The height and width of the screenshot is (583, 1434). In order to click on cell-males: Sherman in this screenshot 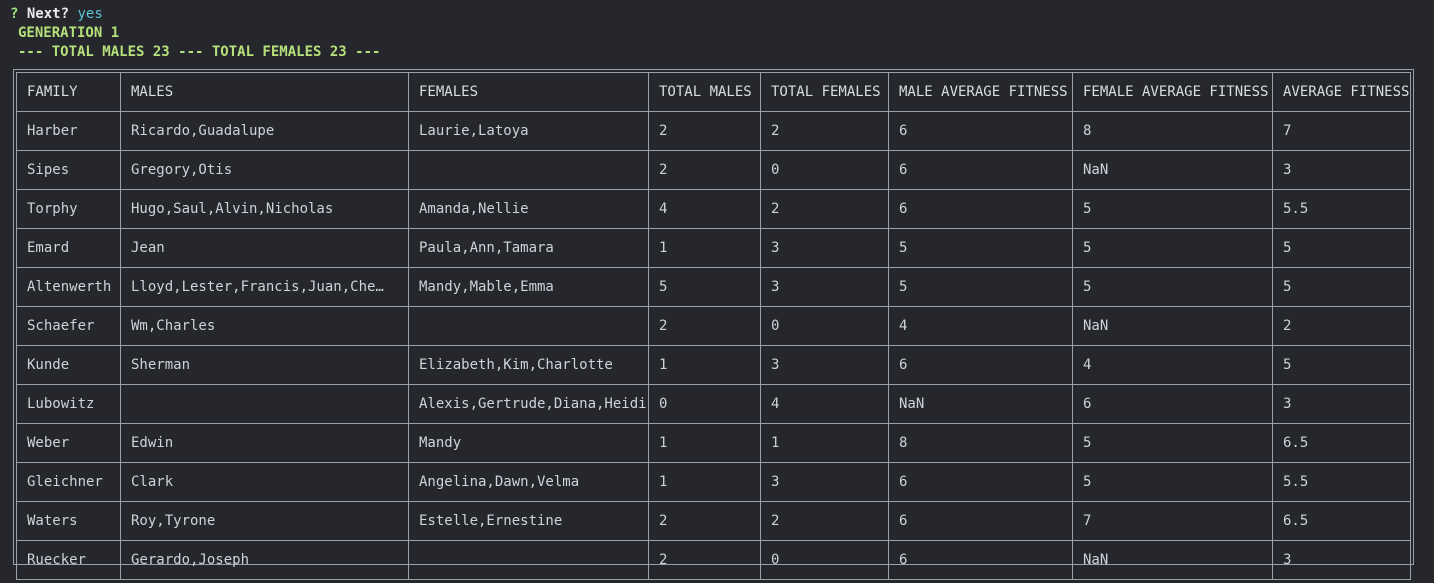, I will do `click(264, 365)`.